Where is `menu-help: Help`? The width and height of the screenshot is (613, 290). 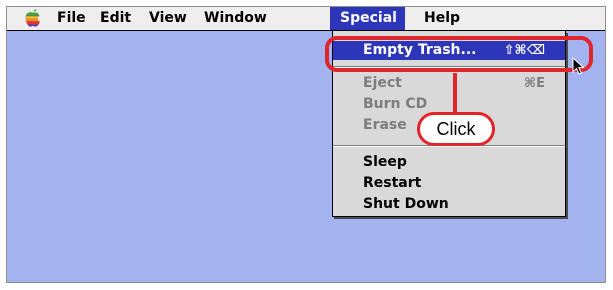 menu-help: Help is located at coordinates (442, 18).